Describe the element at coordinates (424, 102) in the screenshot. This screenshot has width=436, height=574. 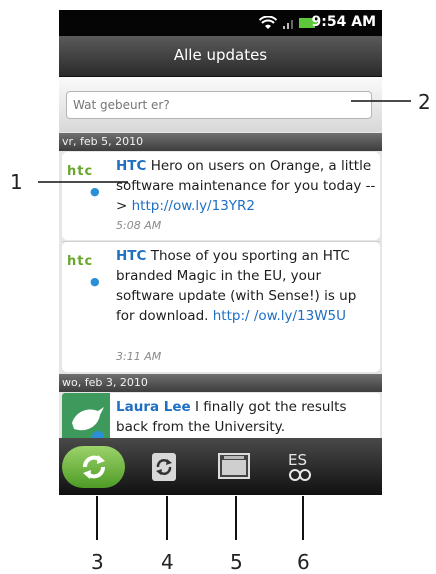
I see `callout-number: 2` at that location.